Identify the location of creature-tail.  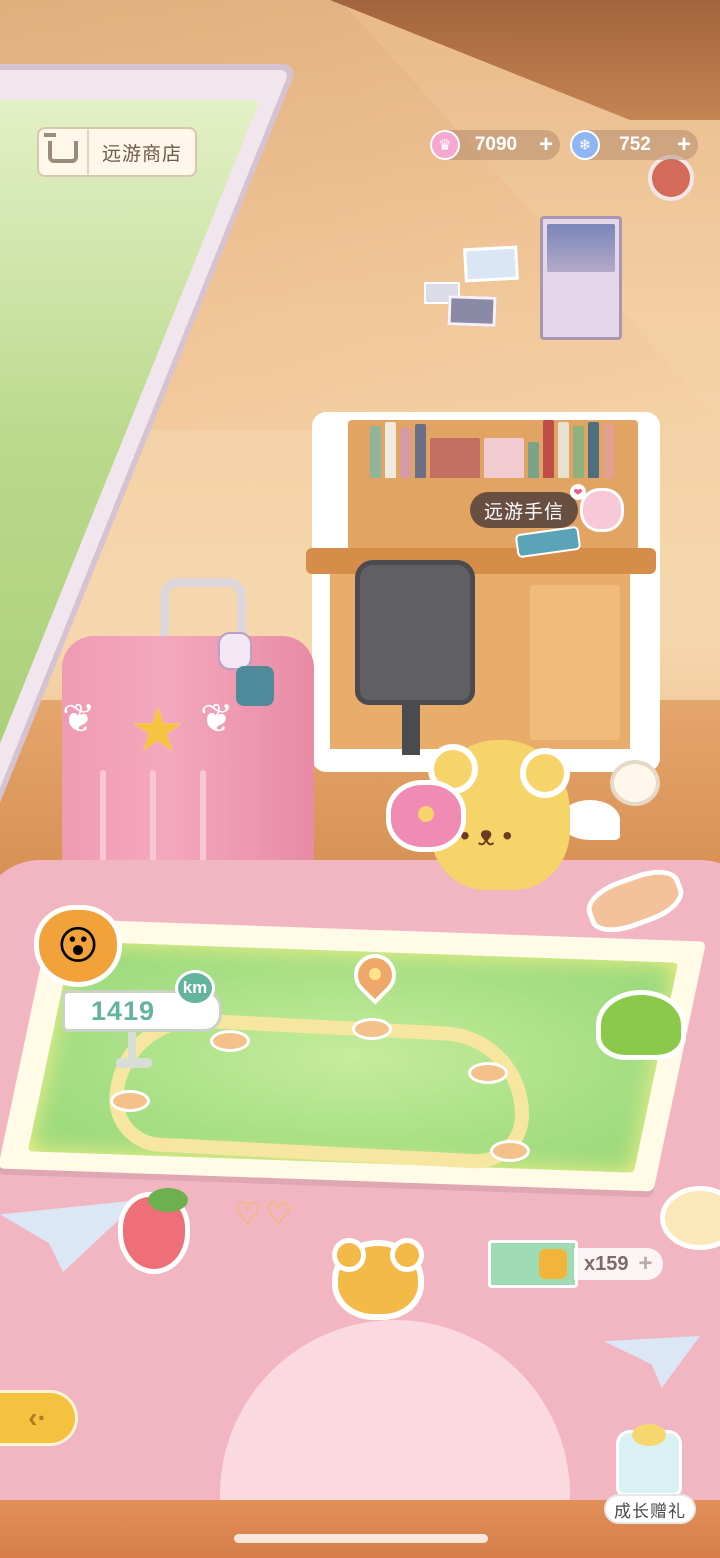
(635, 783).